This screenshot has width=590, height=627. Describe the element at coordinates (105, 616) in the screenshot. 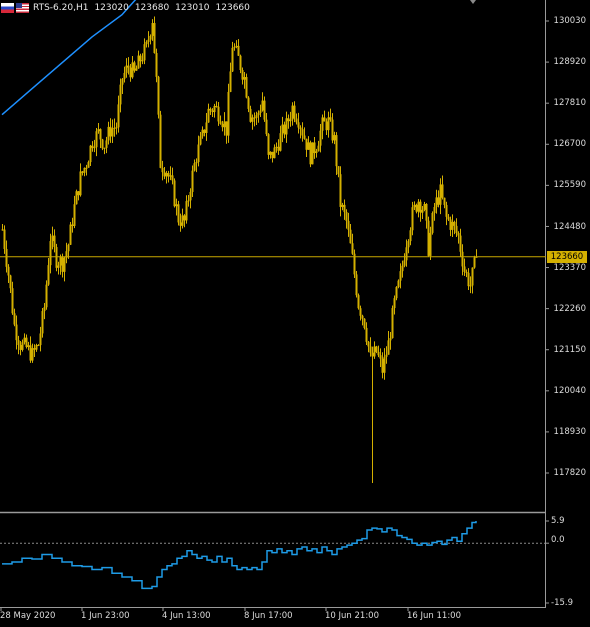

I see `time-tick: 1 Jun 23:00` at that location.